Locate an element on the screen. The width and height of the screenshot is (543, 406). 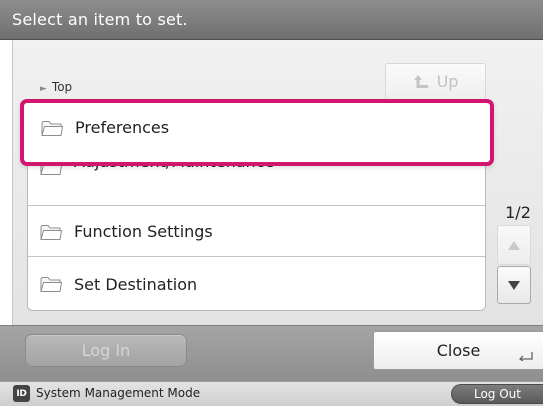
mode-label: System Management Mode is located at coordinates (118, 393).